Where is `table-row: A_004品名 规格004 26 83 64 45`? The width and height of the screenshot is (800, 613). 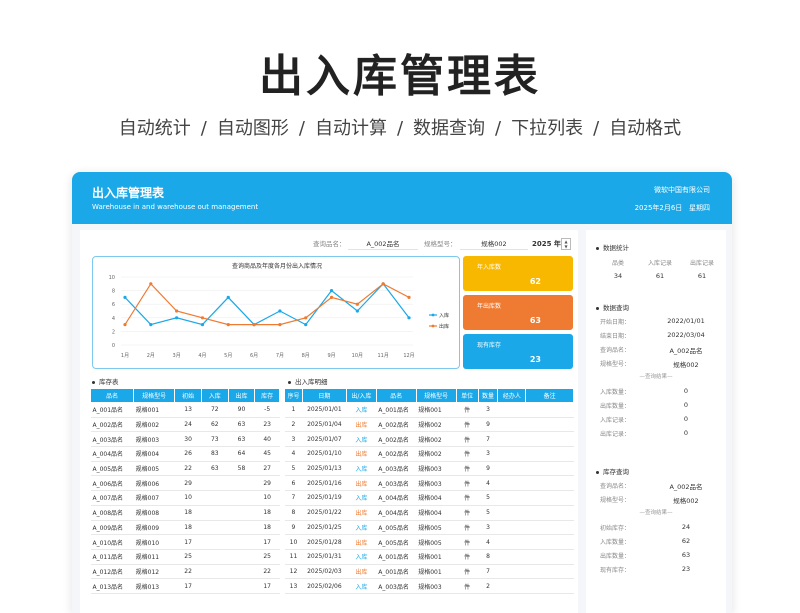 table-row: A_004品名 规格004 26 83 64 45 is located at coordinates (185, 454).